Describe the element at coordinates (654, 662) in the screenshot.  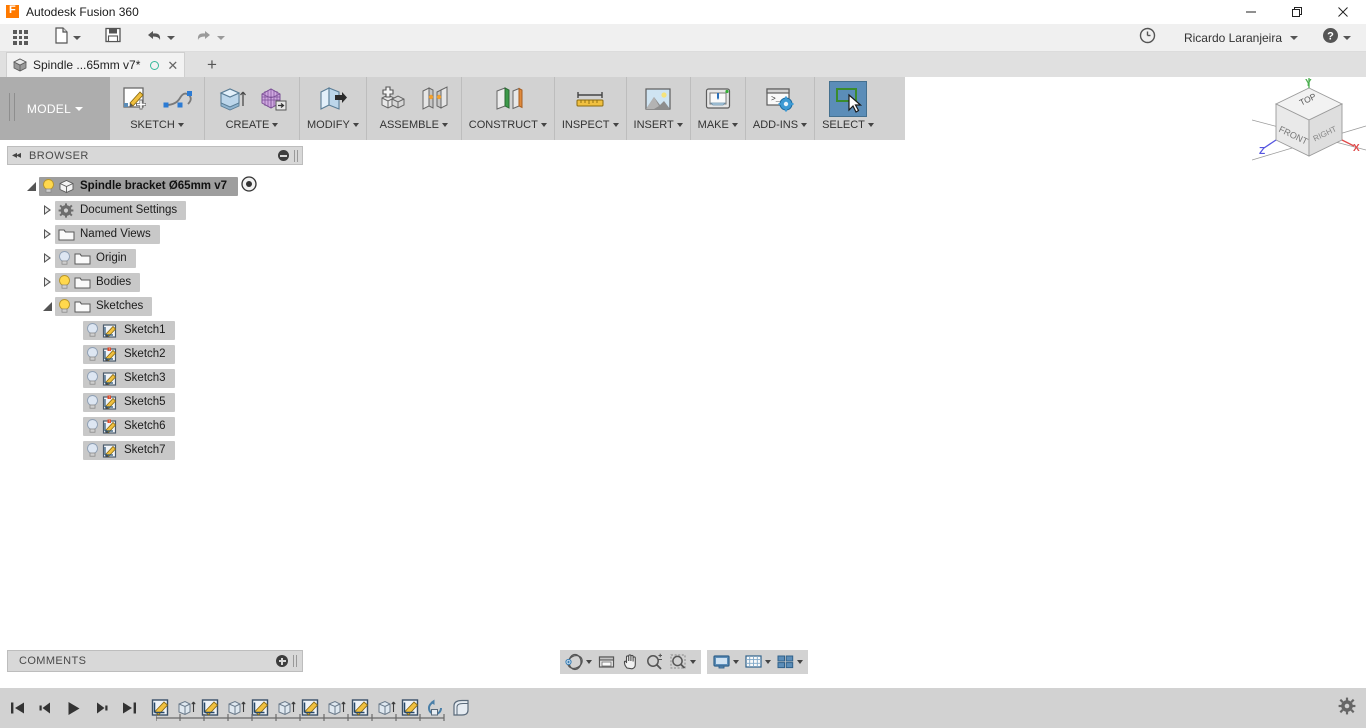
I see `zoom-button` at that location.